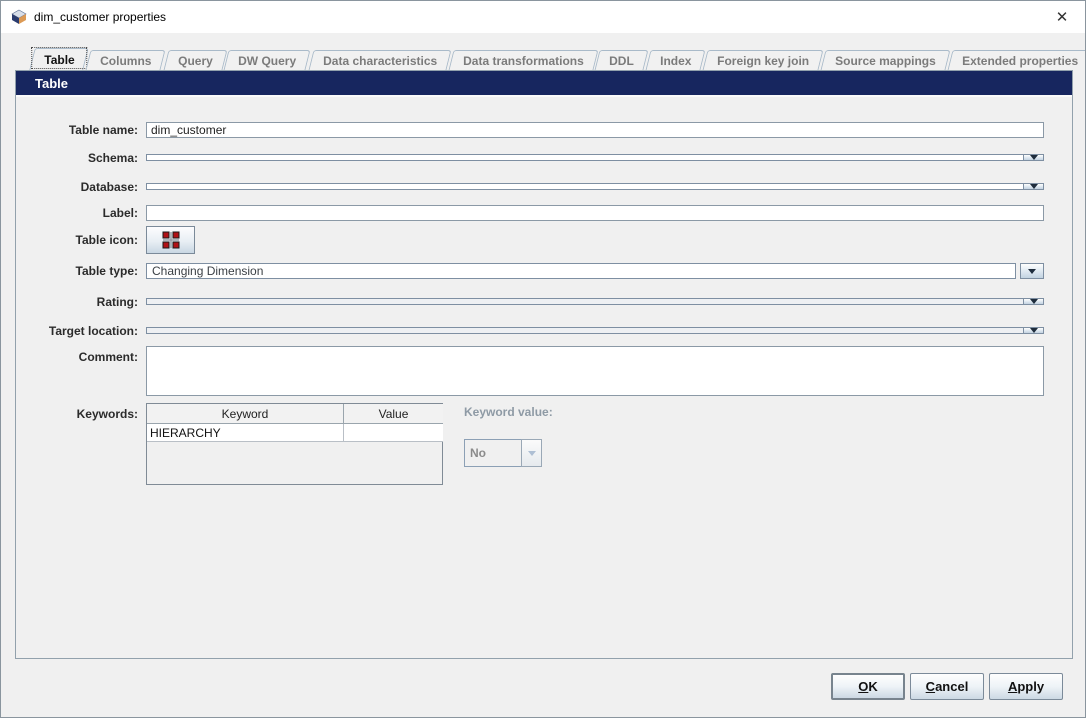 This screenshot has width=1086, height=718. What do you see at coordinates (93, 330) in the screenshot?
I see `target-location-label: Target location:` at bounding box center [93, 330].